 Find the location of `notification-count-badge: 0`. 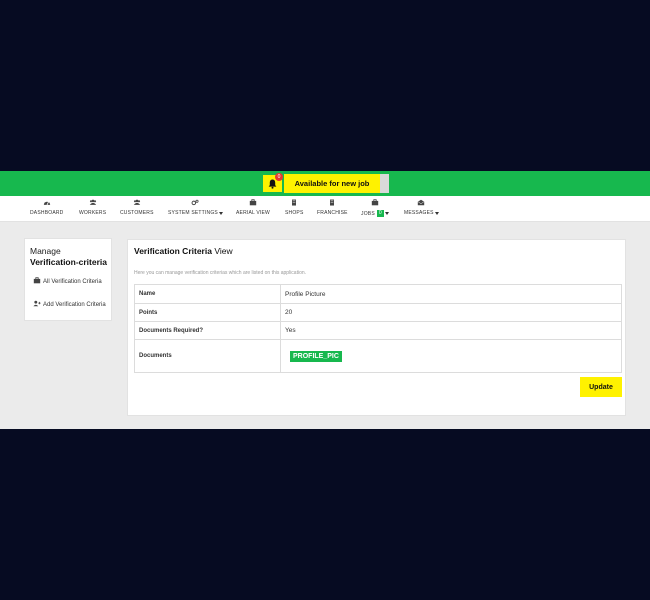

notification-count-badge: 0 is located at coordinates (279, 177).